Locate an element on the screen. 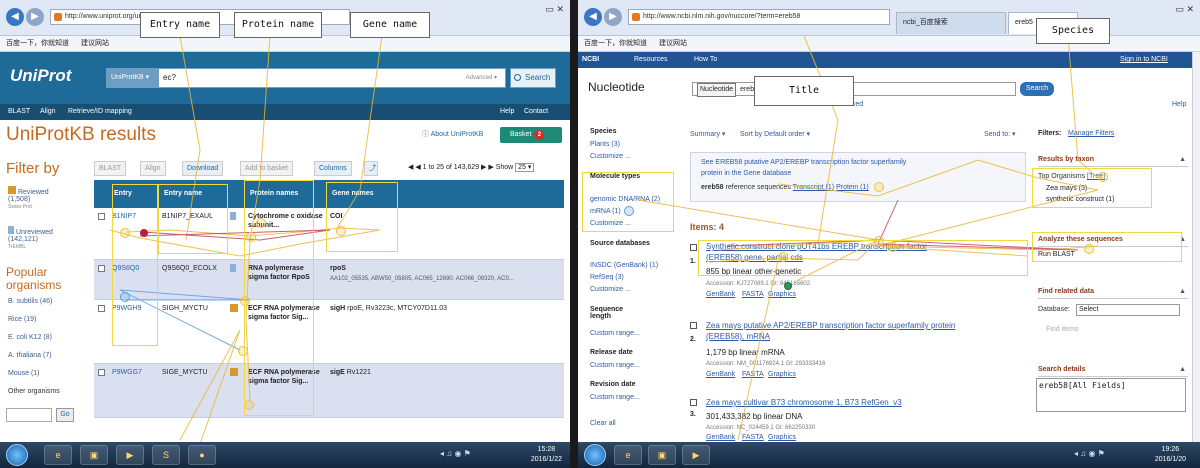 The height and width of the screenshot is (468, 1200). col-protein-names: Protein names is located at coordinates (287, 194).